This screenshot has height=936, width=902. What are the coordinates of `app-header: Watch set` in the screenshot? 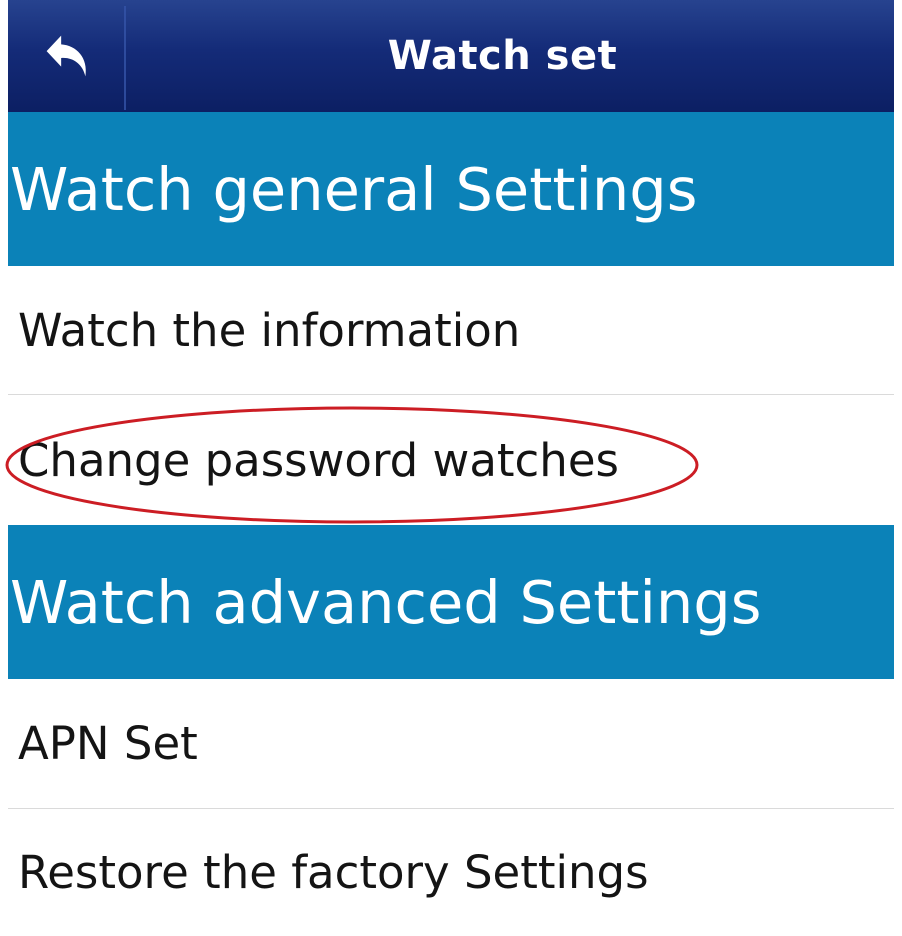 It's located at (451, 56).